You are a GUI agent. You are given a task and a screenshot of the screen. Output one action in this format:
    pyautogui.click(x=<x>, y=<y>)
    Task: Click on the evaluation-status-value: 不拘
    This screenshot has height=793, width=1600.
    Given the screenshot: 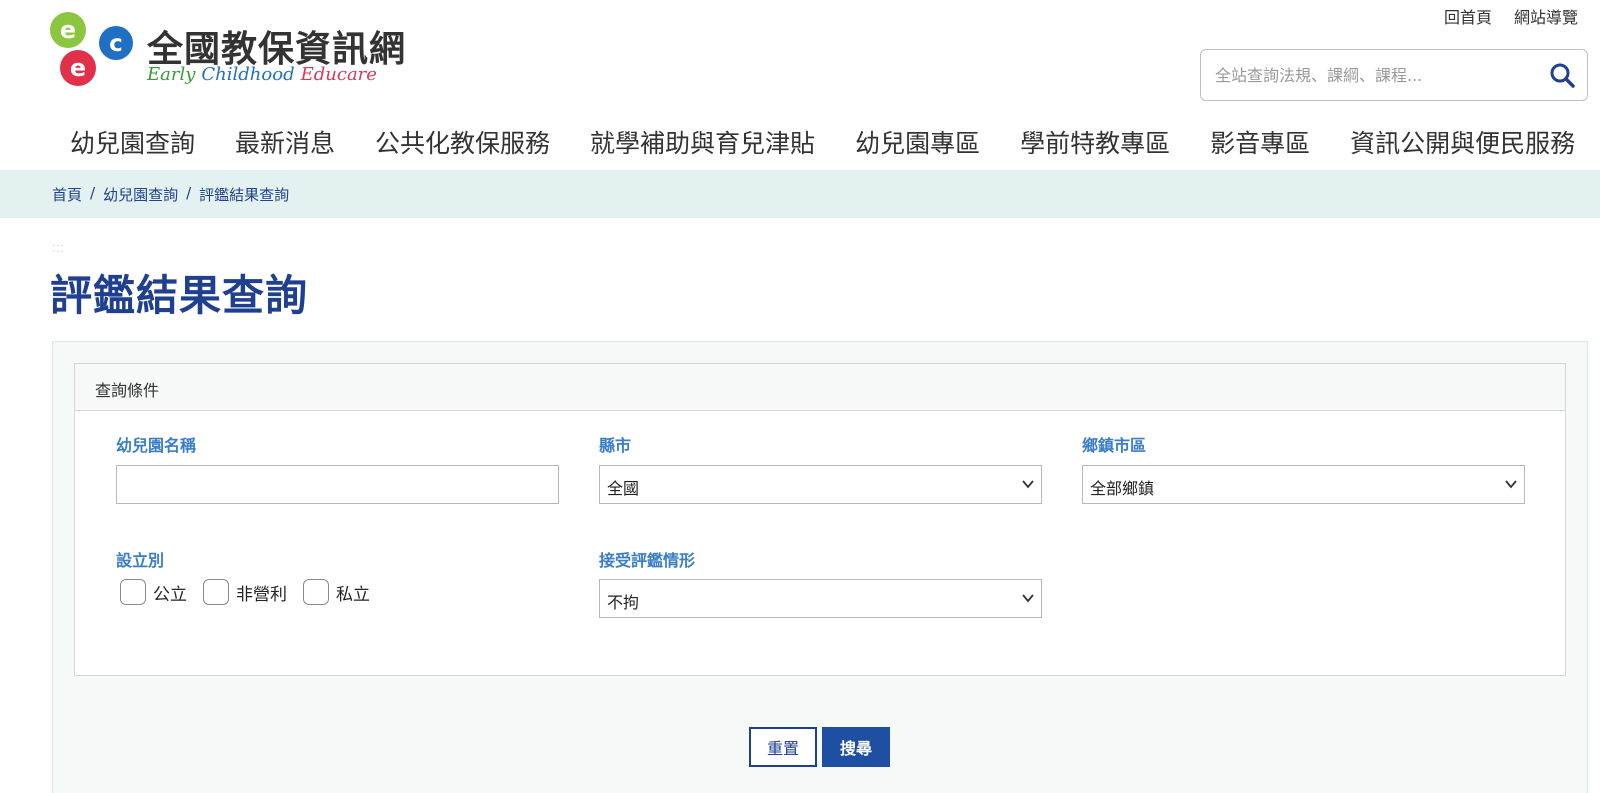 What is the action you would take?
    pyautogui.click(x=623, y=602)
    